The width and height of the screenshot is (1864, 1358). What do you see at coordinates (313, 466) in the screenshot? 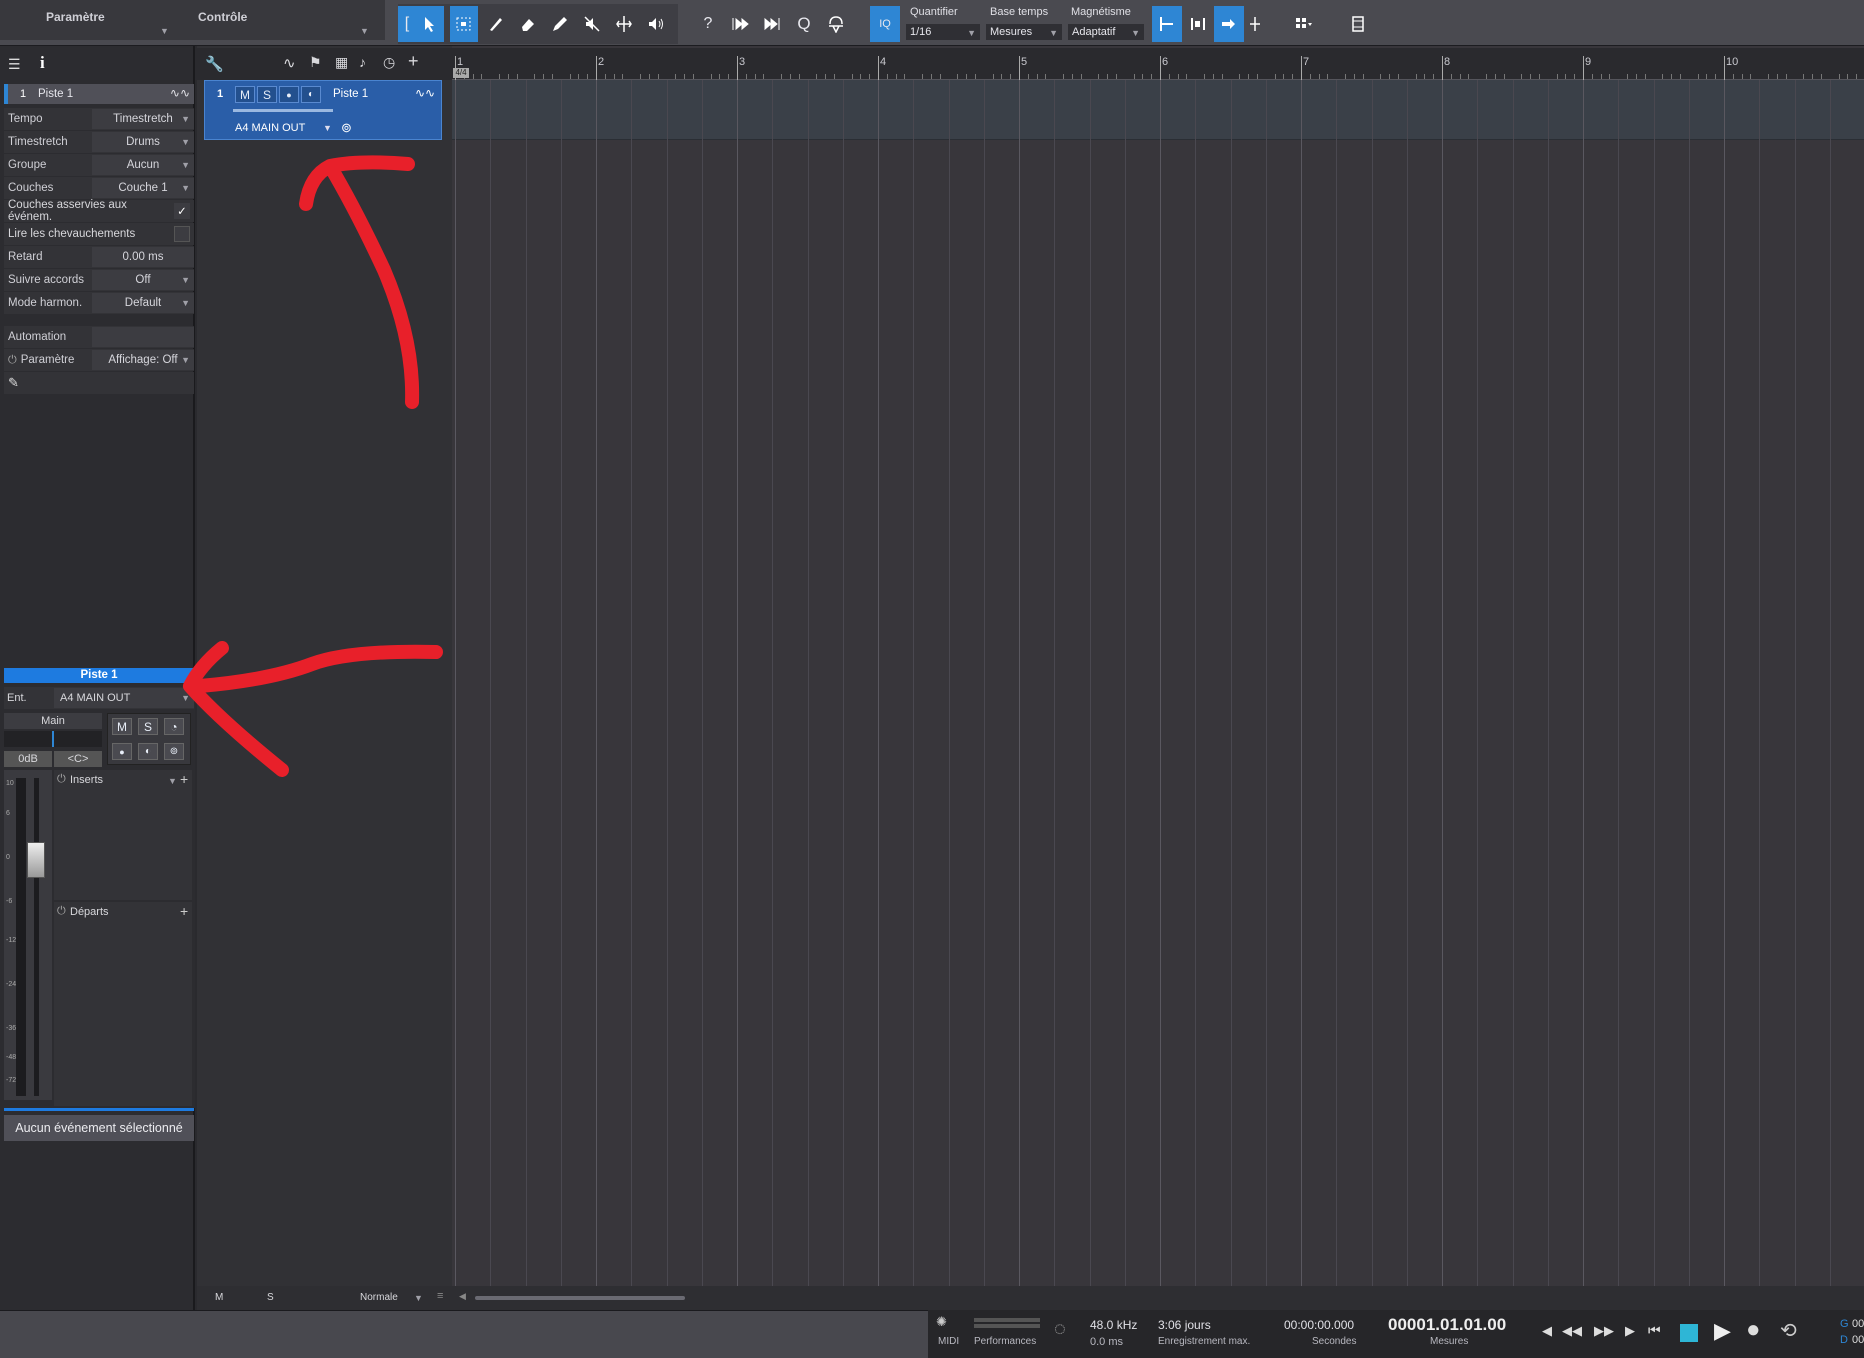
I see `annotation-overlay` at bounding box center [313, 466].